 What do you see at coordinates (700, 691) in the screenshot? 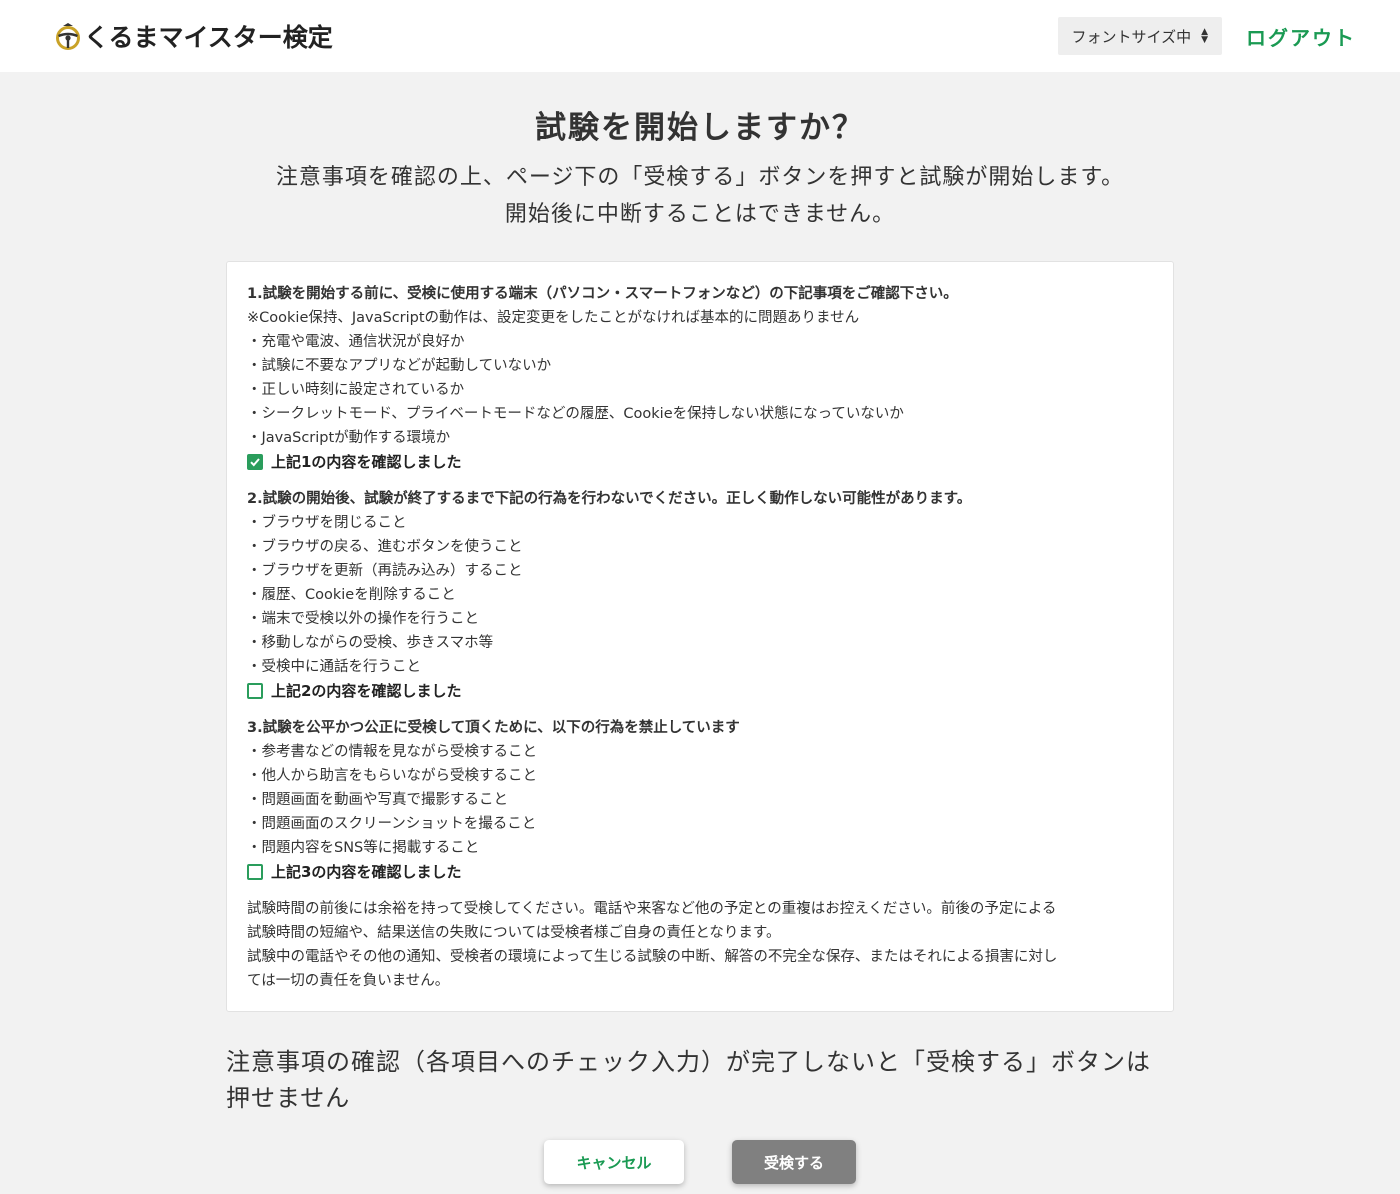
I see `confirm-checkbox-2: 上記2の内容を確認しました` at bounding box center [700, 691].